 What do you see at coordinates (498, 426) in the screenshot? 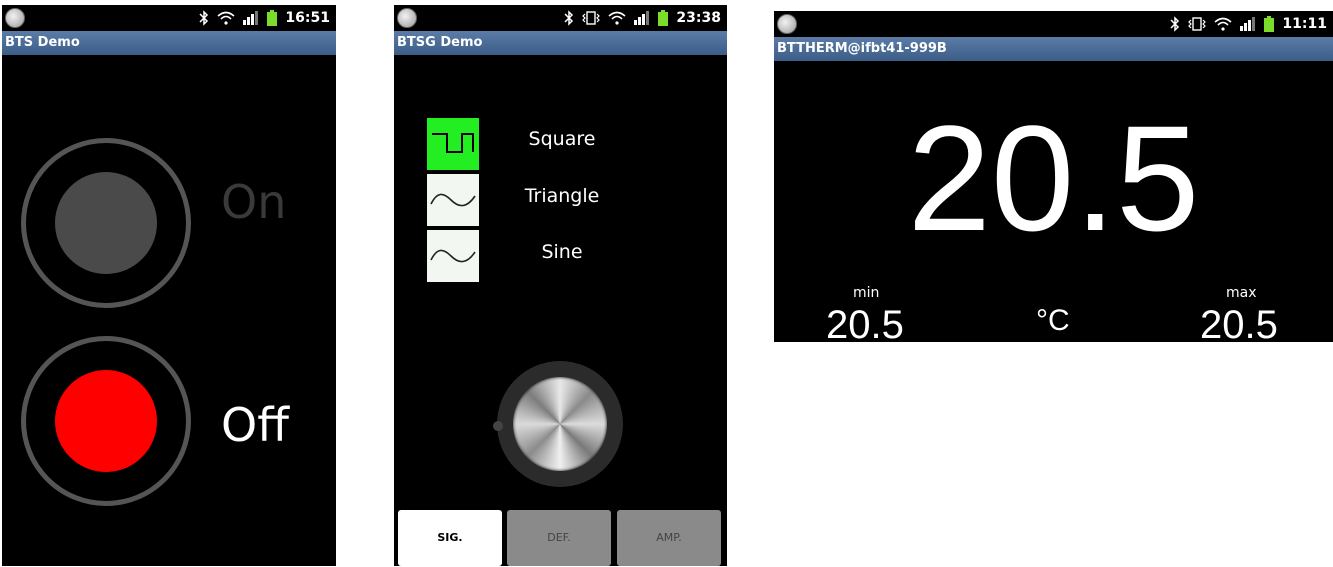
I see `knob-indicator` at bounding box center [498, 426].